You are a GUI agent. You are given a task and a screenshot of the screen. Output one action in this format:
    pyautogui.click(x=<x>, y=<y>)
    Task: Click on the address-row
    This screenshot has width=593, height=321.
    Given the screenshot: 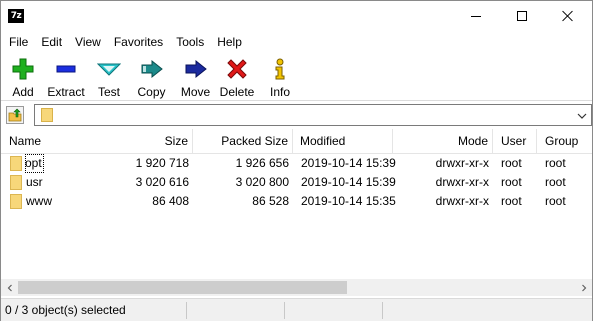 What is the action you would take?
    pyautogui.click(x=296, y=115)
    